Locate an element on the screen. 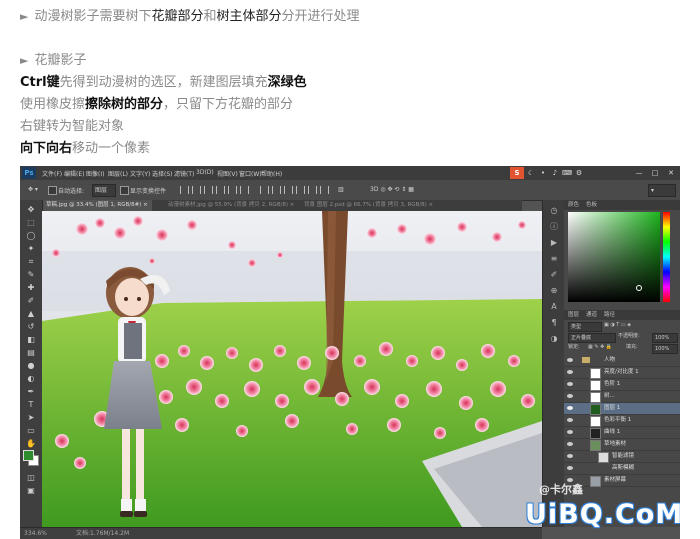 Image resolution: width=700 pixels, height=539 pixels. actions-panel-icon: ▶ is located at coordinates (554, 243).